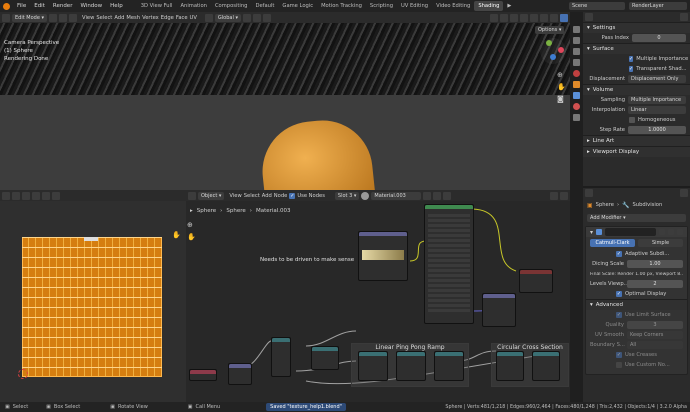 This screenshot has height=412, width=690. What do you see at coordinates (657, 110) in the screenshot?
I see `interpolation-dropdown: Linear` at bounding box center [657, 110].